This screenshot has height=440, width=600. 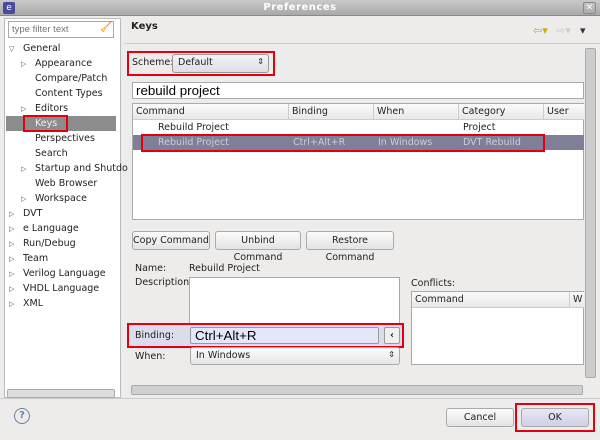 What do you see at coordinates (11, 49) in the screenshot?
I see `collapse-icon: ▽` at bounding box center [11, 49].